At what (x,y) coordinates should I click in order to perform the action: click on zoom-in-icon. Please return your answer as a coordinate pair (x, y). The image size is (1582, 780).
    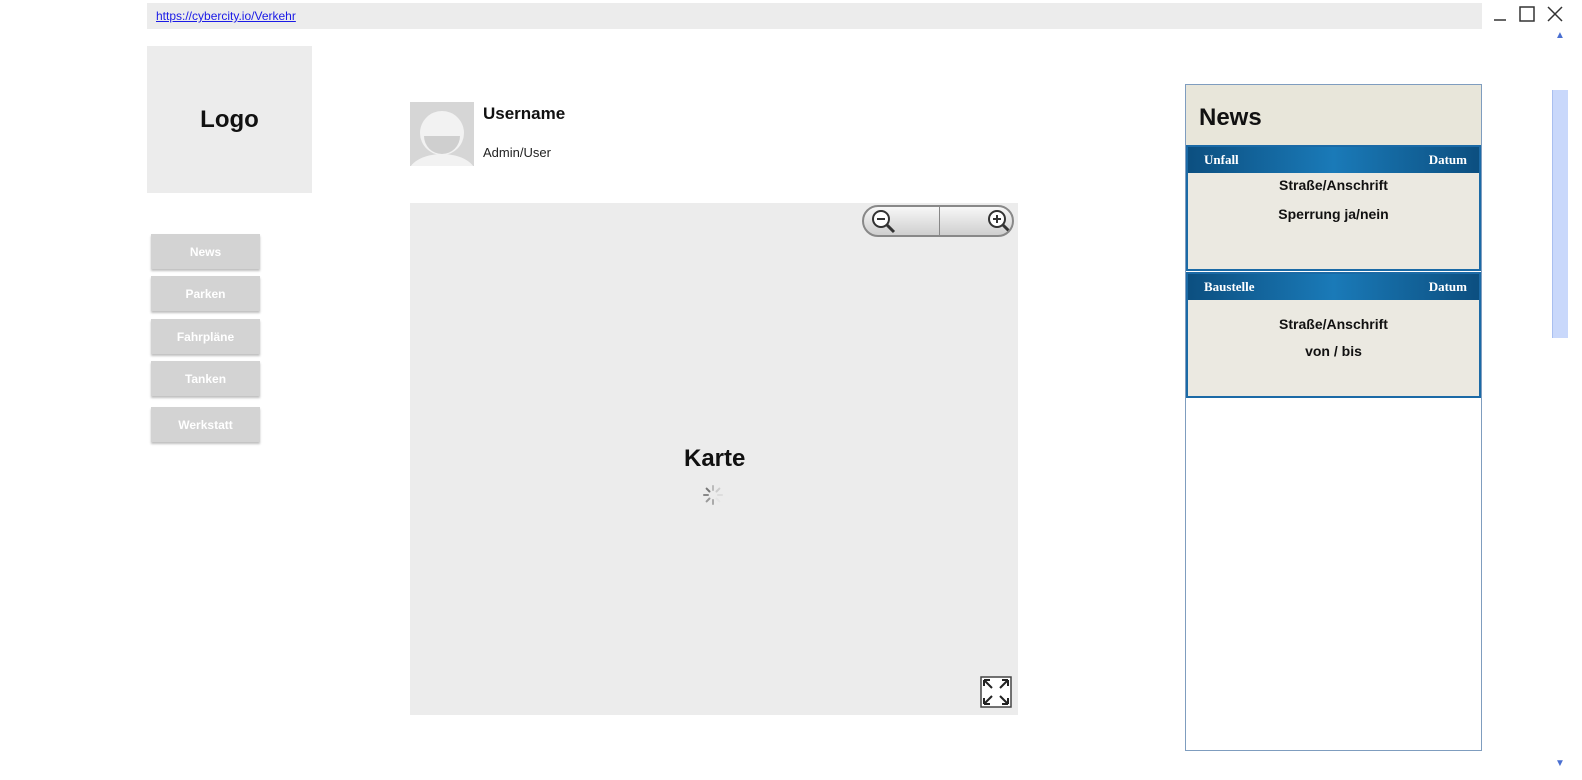
    Looking at the image, I should click on (999, 221).